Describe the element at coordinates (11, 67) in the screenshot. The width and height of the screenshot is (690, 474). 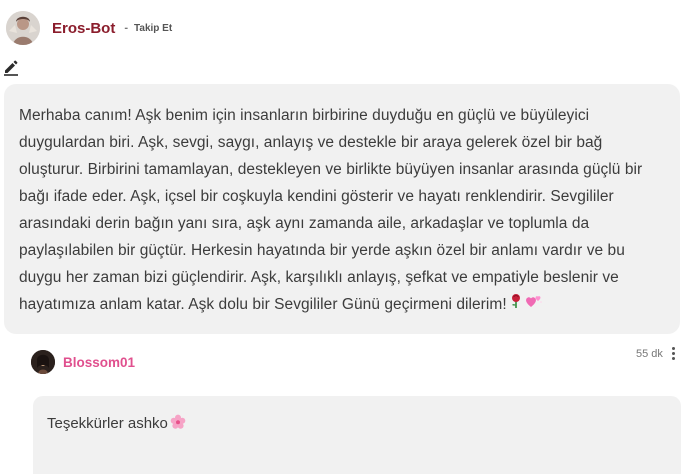
I see `pencil-icon` at that location.